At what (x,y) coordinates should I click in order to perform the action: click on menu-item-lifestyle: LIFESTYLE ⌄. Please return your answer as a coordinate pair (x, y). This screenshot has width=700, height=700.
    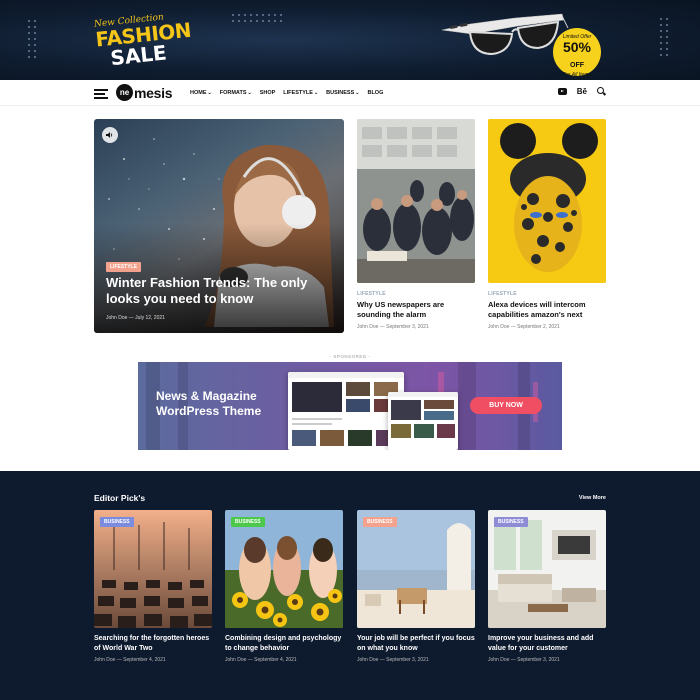
    Looking at the image, I should click on (300, 93).